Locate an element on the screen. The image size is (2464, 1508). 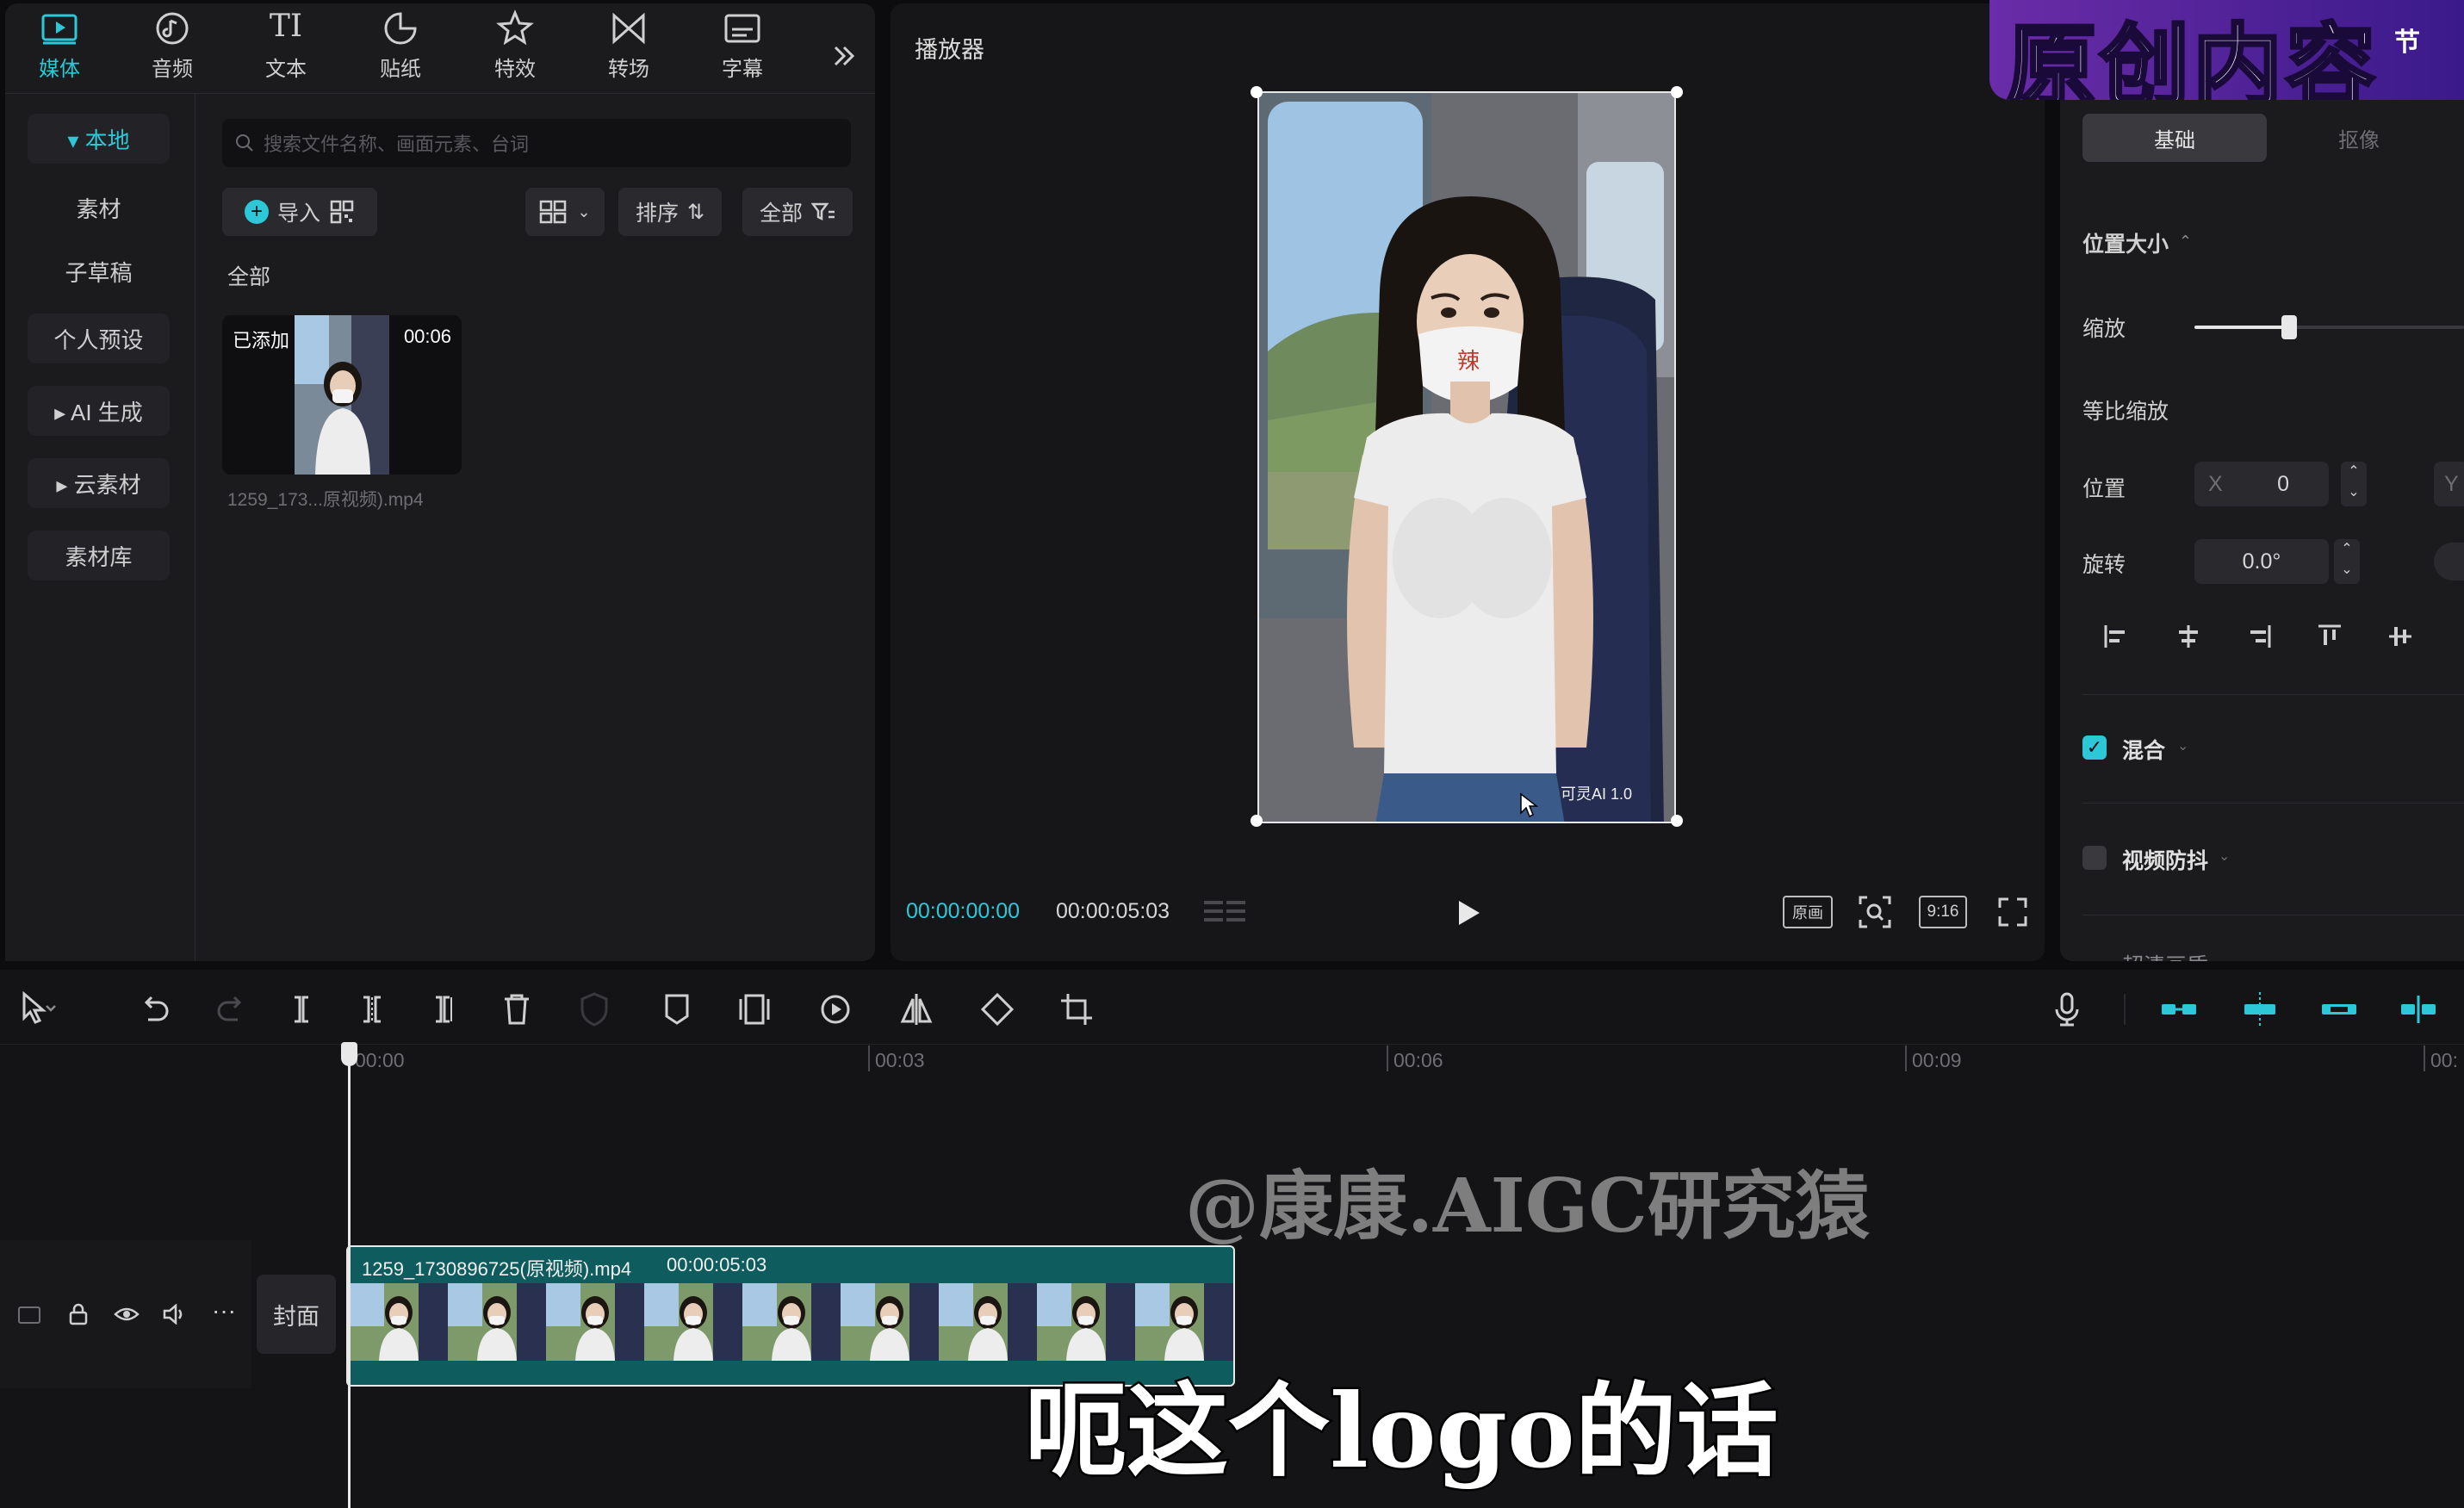
view-mode-button: ⌄ is located at coordinates (565, 212).